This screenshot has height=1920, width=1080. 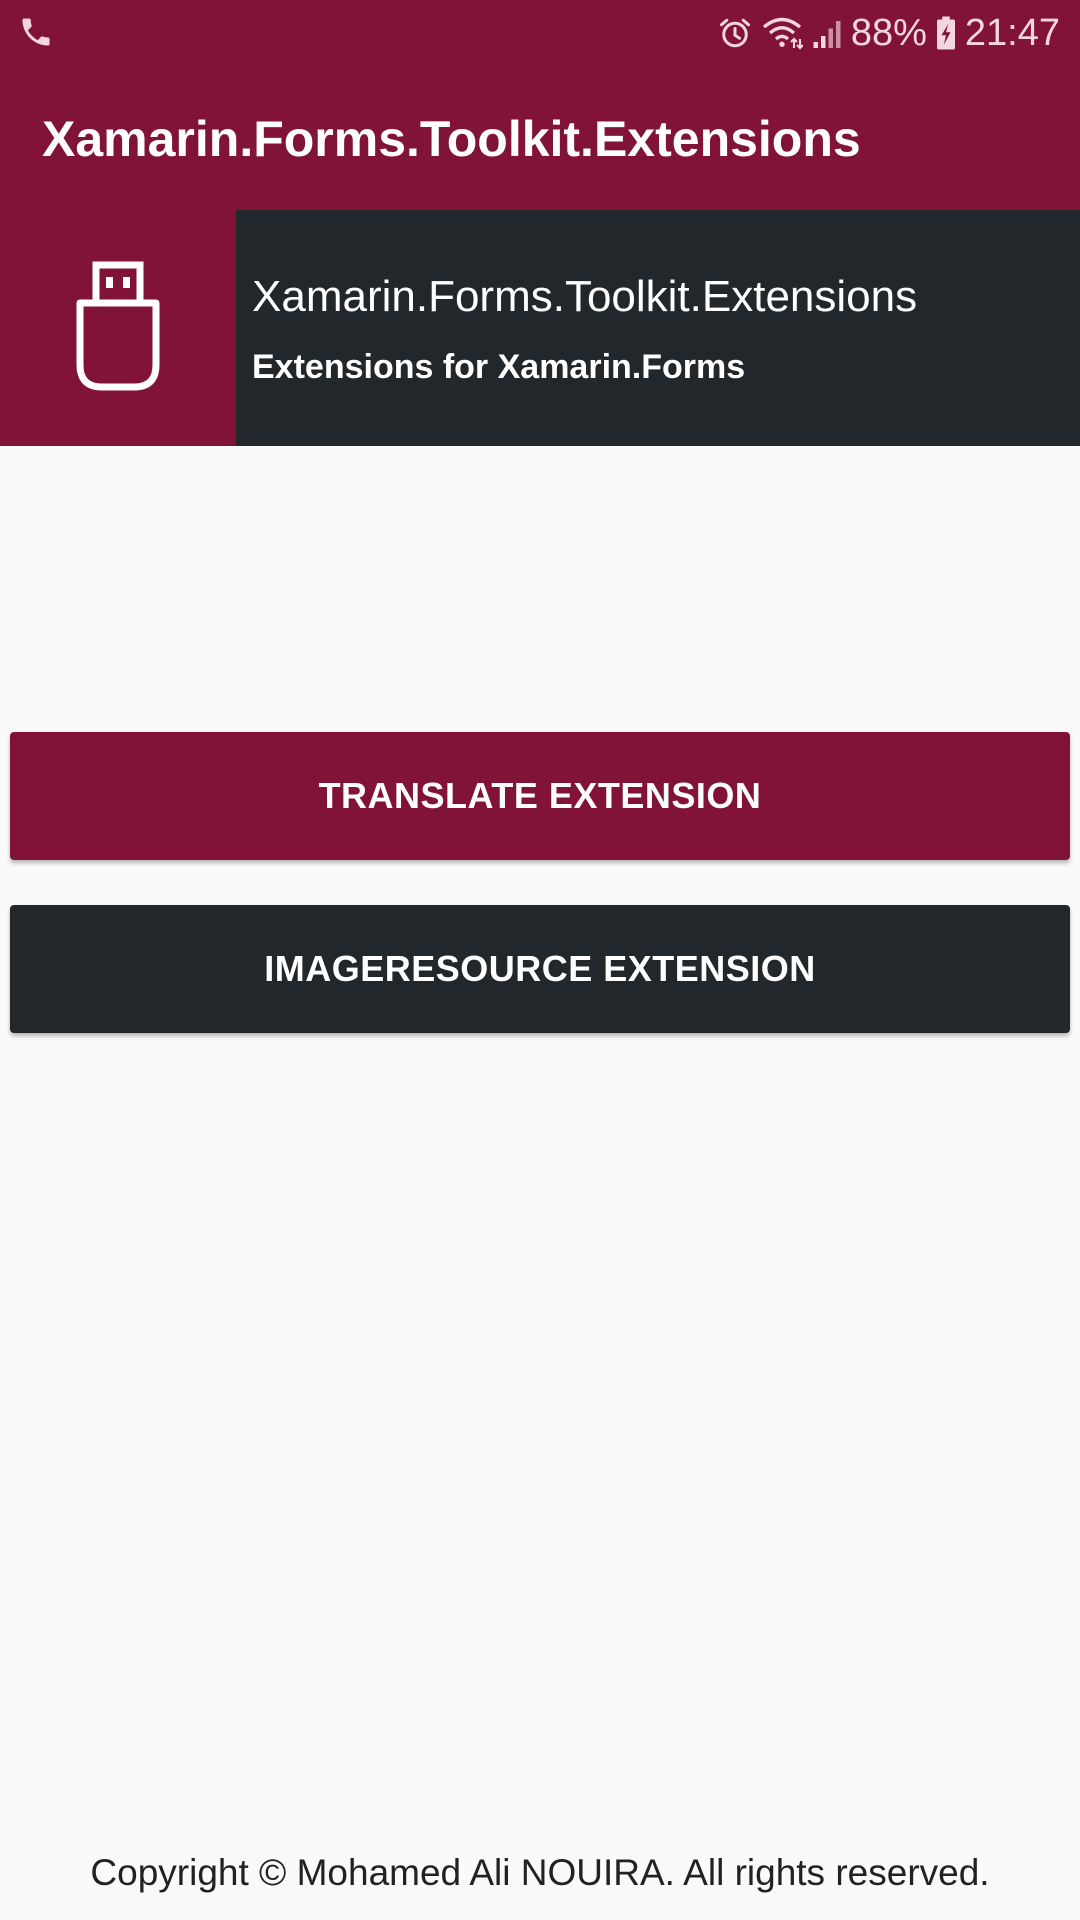 I want to click on header-title: Xamarin.Forms.Toolkit.Extensions, so click(x=585, y=296).